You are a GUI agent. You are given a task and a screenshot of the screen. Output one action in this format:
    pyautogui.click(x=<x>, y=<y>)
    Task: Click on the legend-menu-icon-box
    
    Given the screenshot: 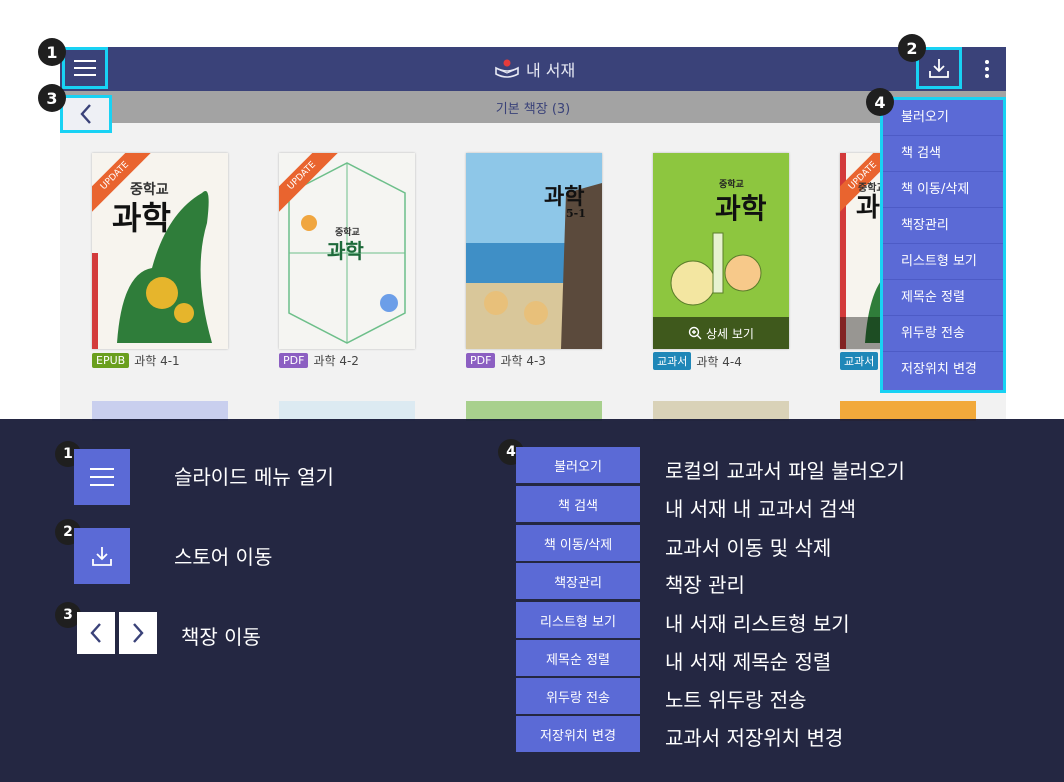 What is the action you would take?
    pyautogui.click(x=102, y=477)
    